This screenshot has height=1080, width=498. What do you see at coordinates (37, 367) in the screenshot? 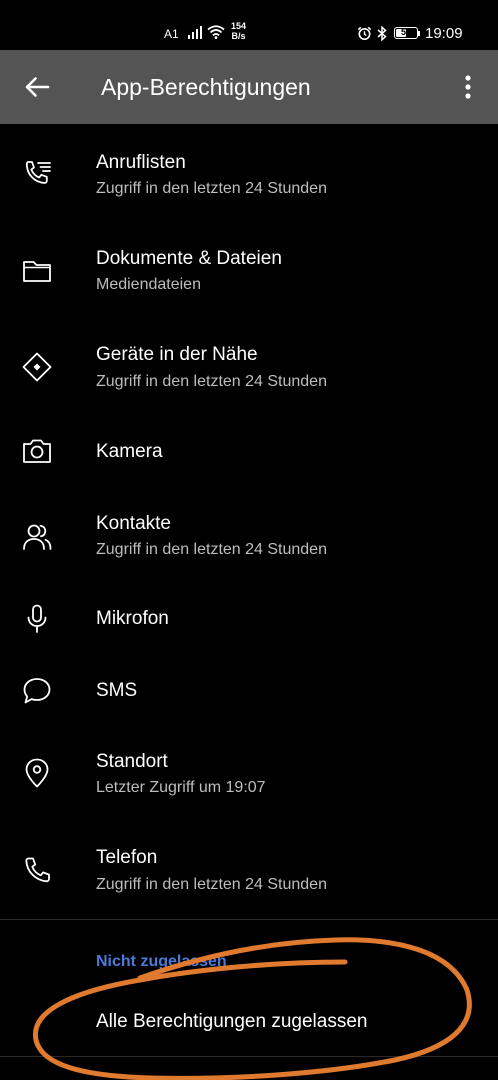
I see `nearby-devices-icon` at bounding box center [37, 367].